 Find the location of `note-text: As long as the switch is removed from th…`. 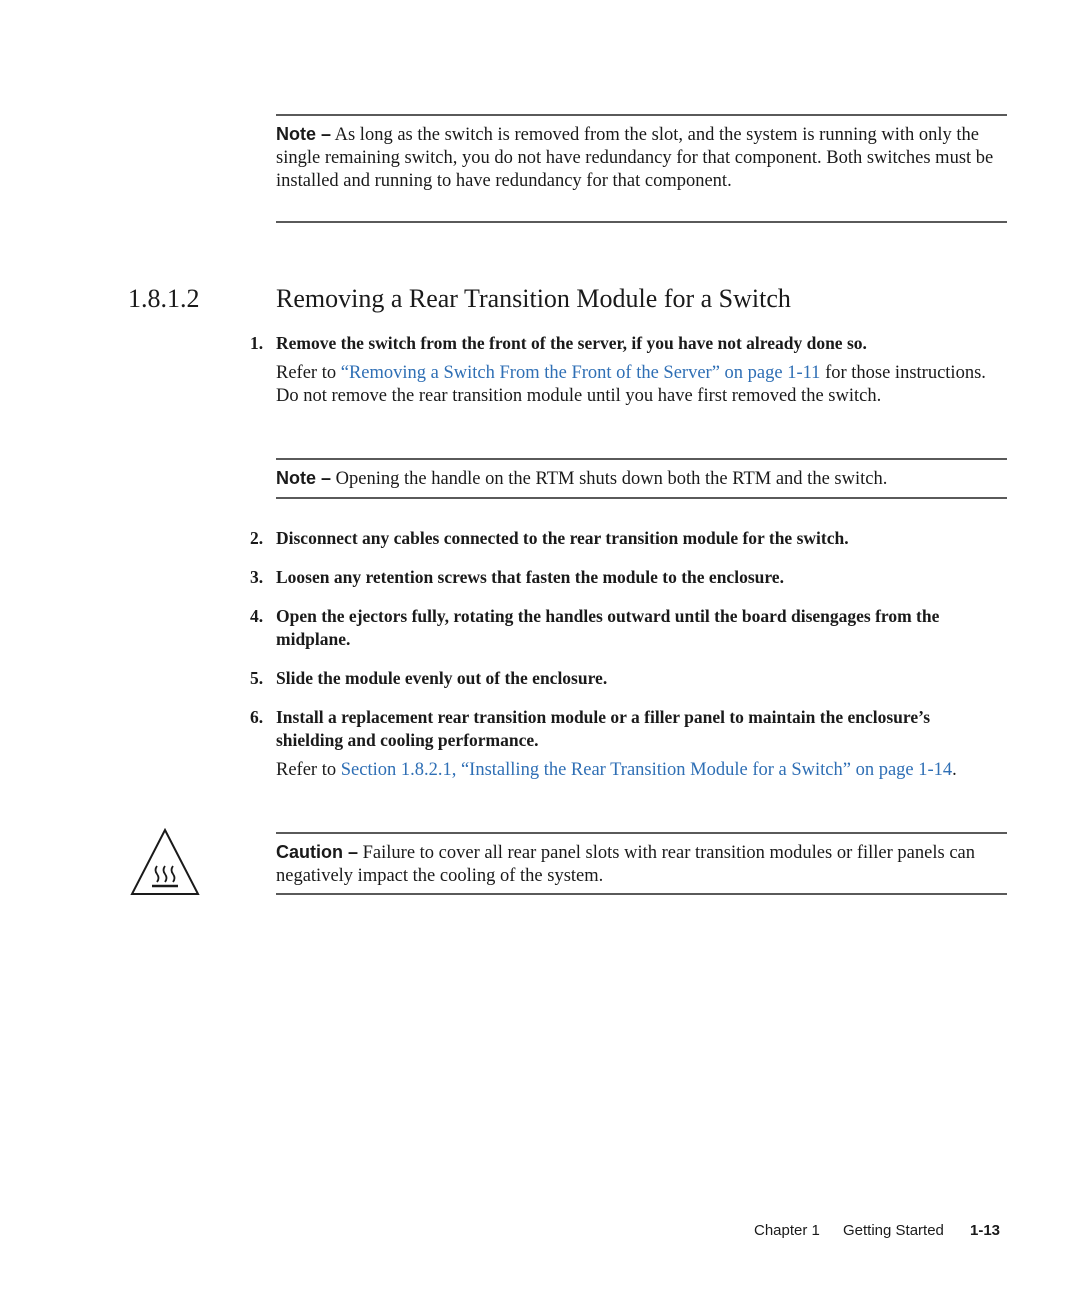

note-text: As long as the switch is removed from th… is located at coordinates (635, 158).